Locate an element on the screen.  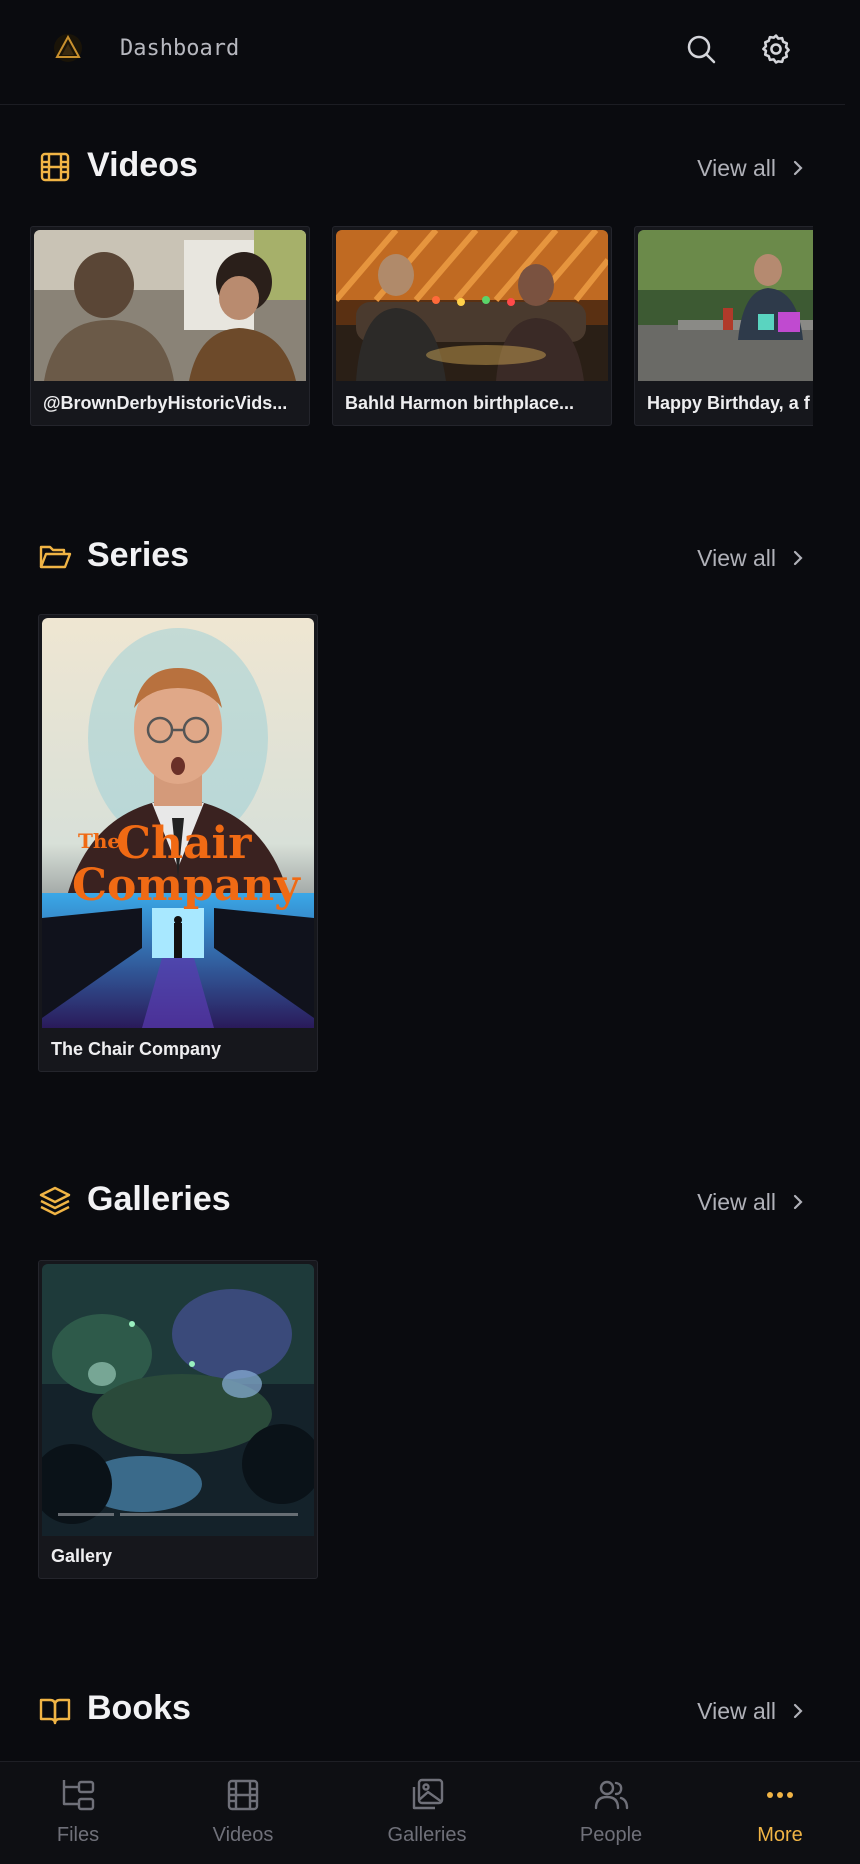
nav-label: More is located at coordinates (780, 1835).